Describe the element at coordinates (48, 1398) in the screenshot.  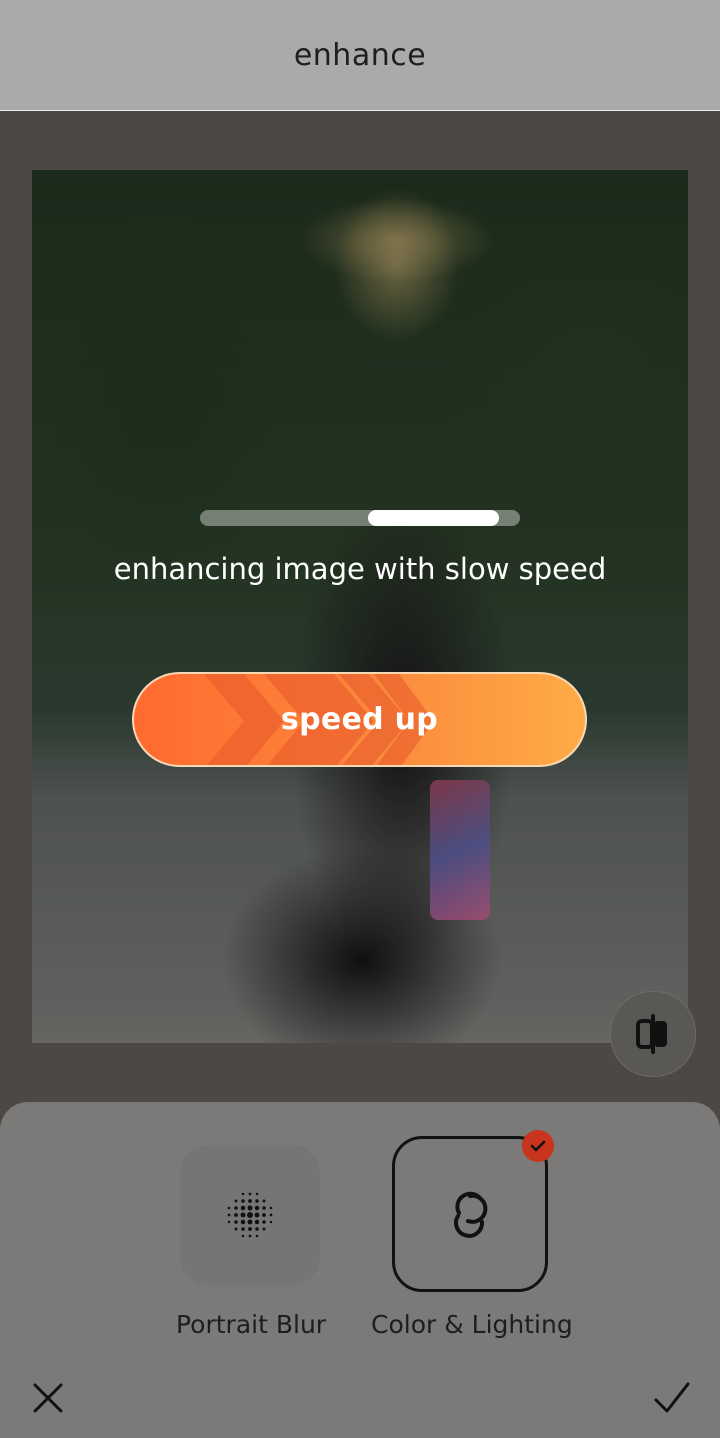
I see `close-icon` at that location.